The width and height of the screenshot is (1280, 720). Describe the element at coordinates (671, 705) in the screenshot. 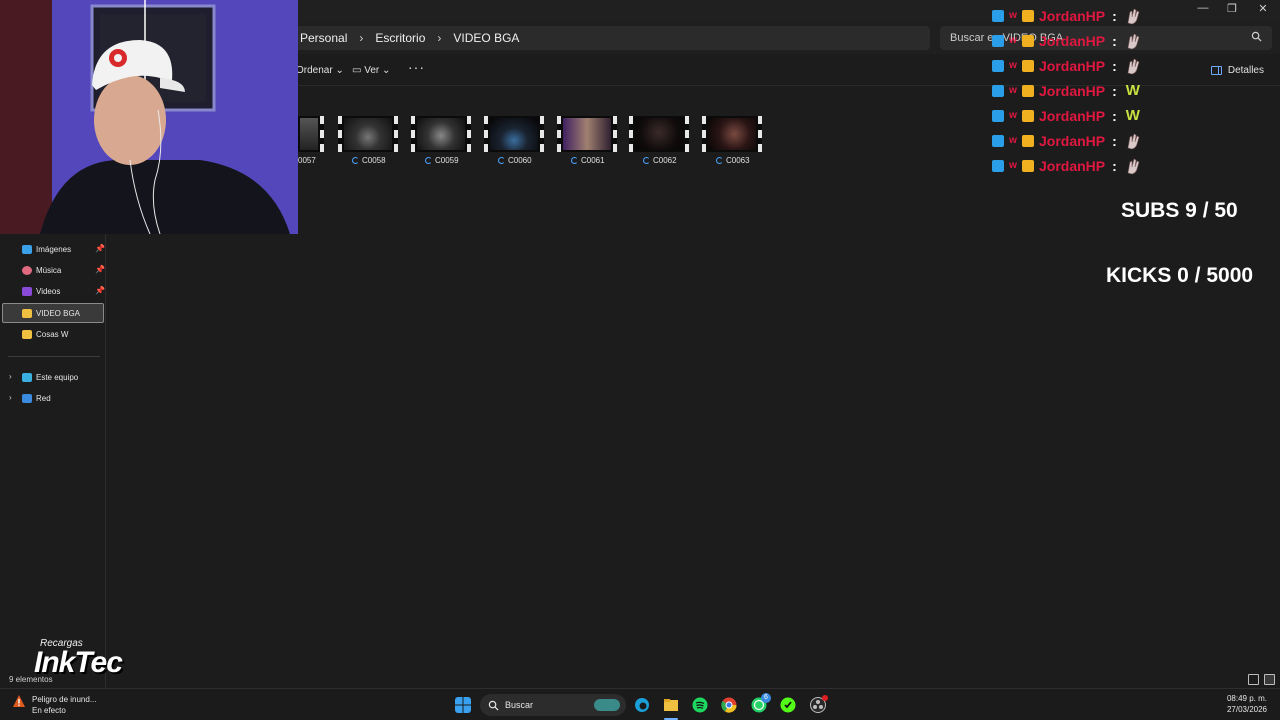

I see `file-explorer-icon` at that location.